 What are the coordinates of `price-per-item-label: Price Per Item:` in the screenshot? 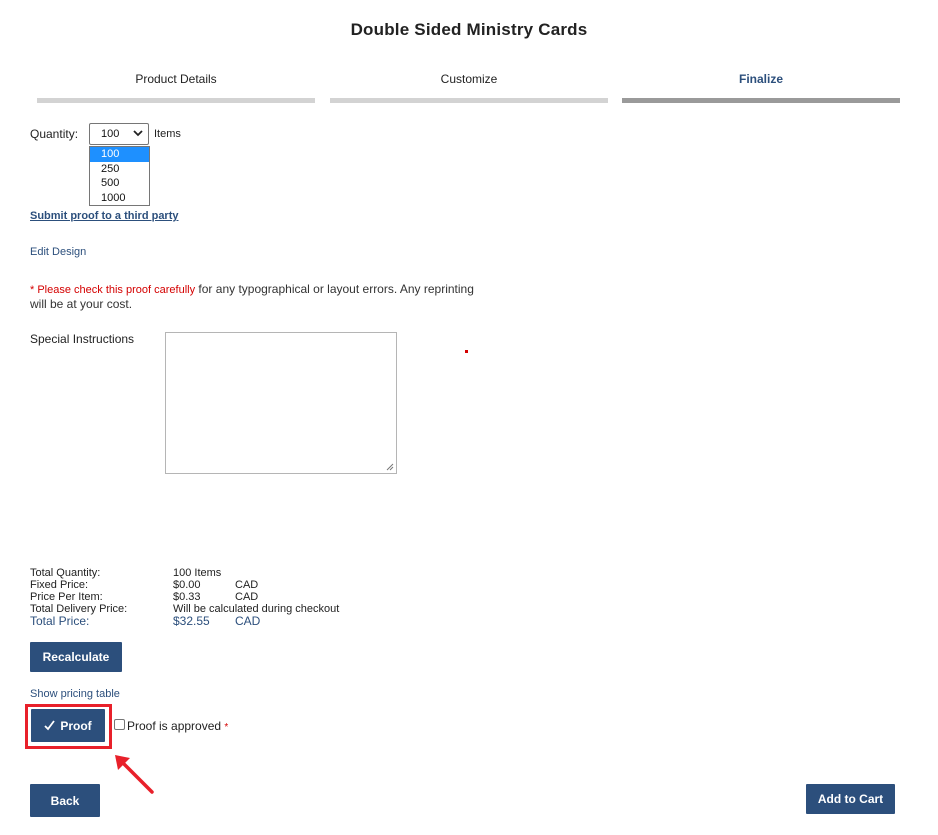 It's located at (66, 597).